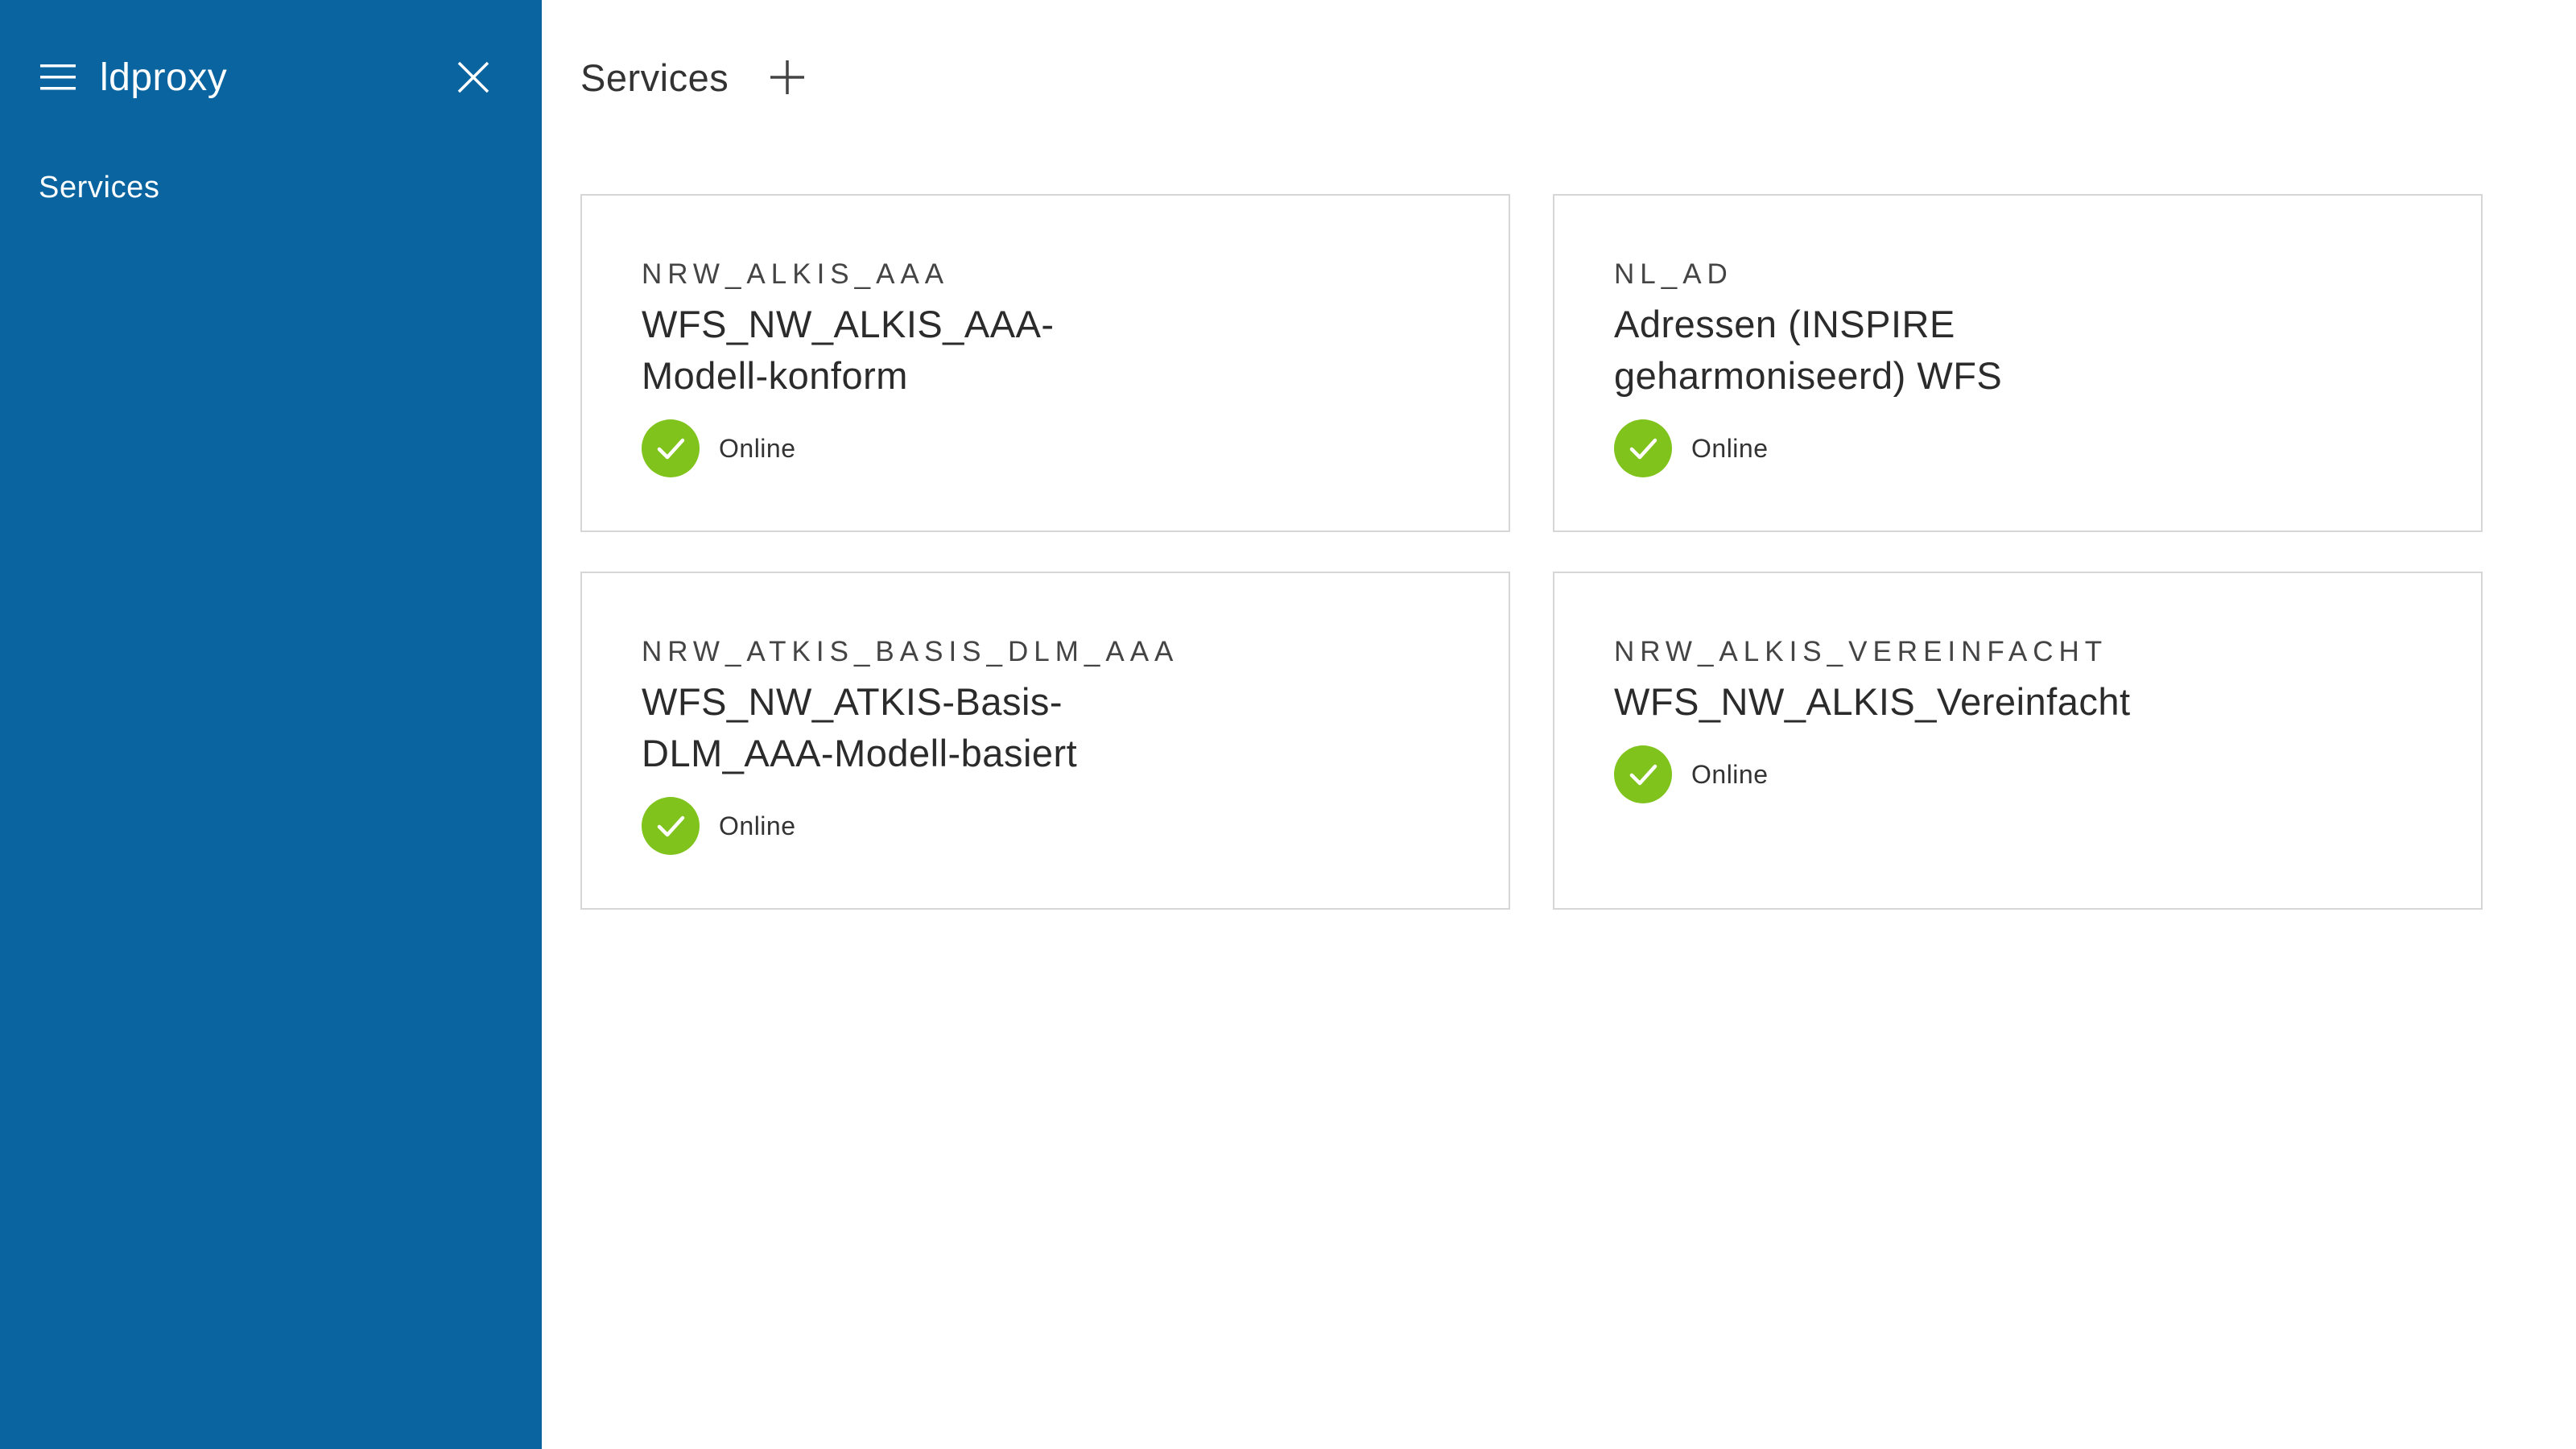 The height and width of the screenshot is (1449, 2576). I want to click on service-id: NRW_ALKIS_VEREINFACHT, so click(1861, 651).